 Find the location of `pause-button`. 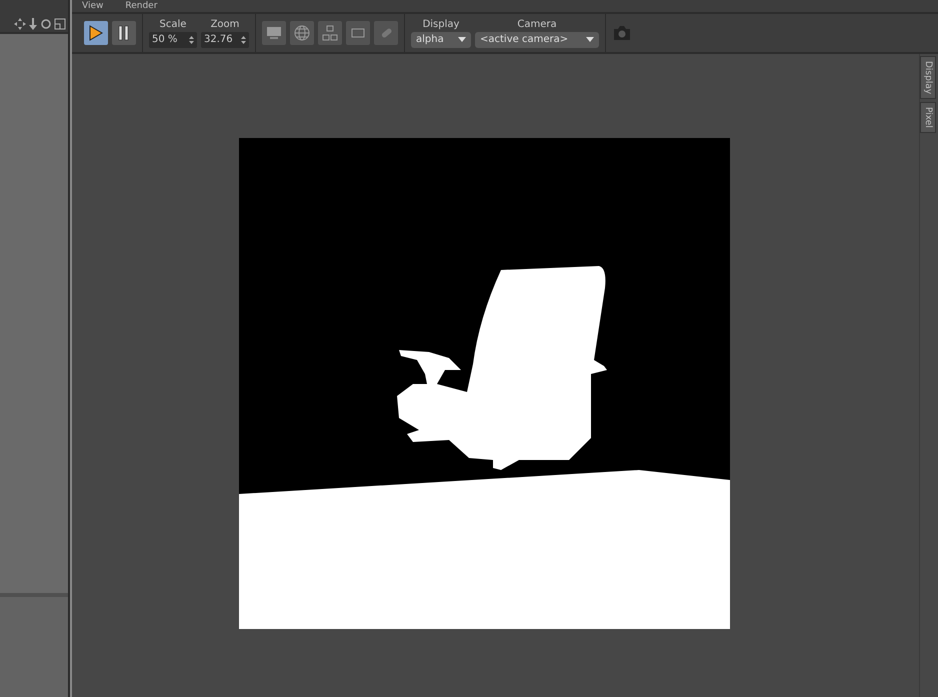

pause-button is located at coordinates (124, 33).